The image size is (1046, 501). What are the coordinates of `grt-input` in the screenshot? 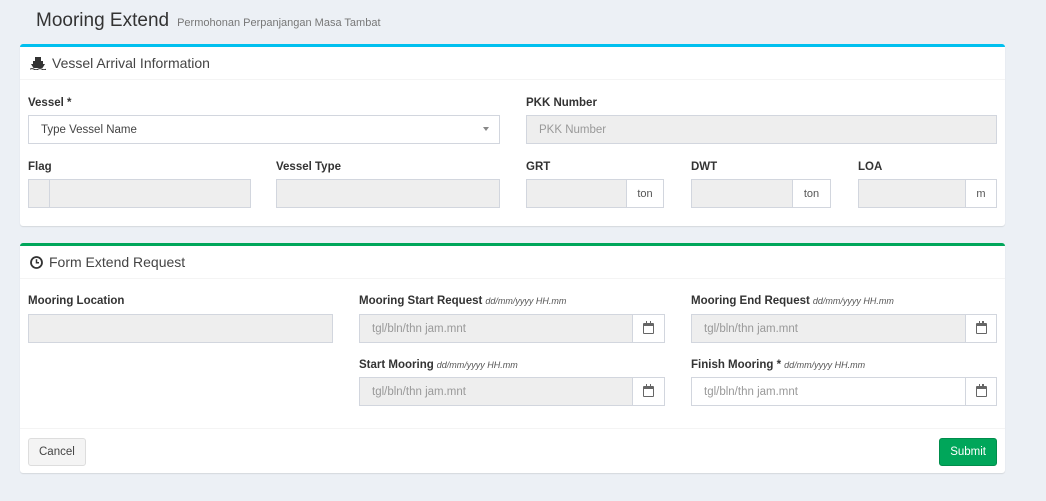 It's located at (576, 193).